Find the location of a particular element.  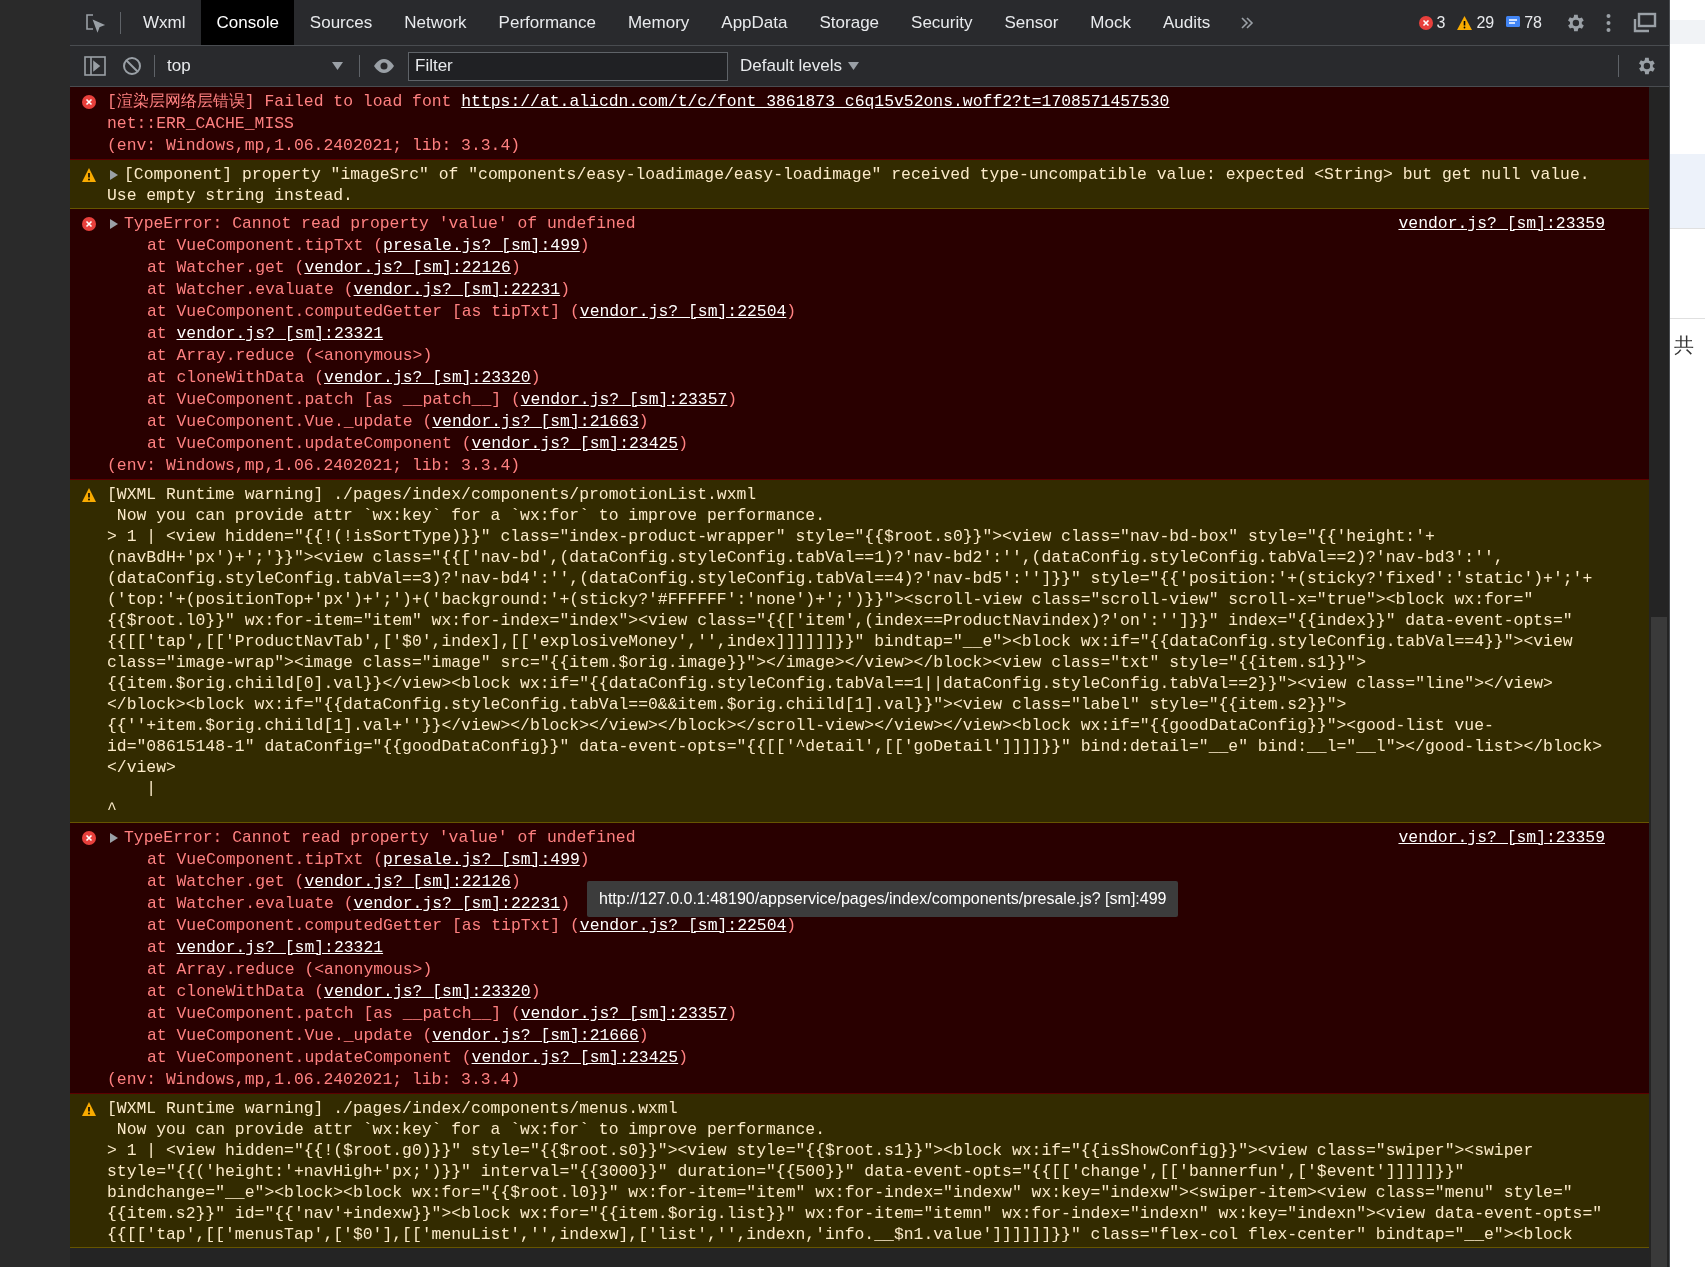

panel-tab: Memory is located at coordinates (658, 22).